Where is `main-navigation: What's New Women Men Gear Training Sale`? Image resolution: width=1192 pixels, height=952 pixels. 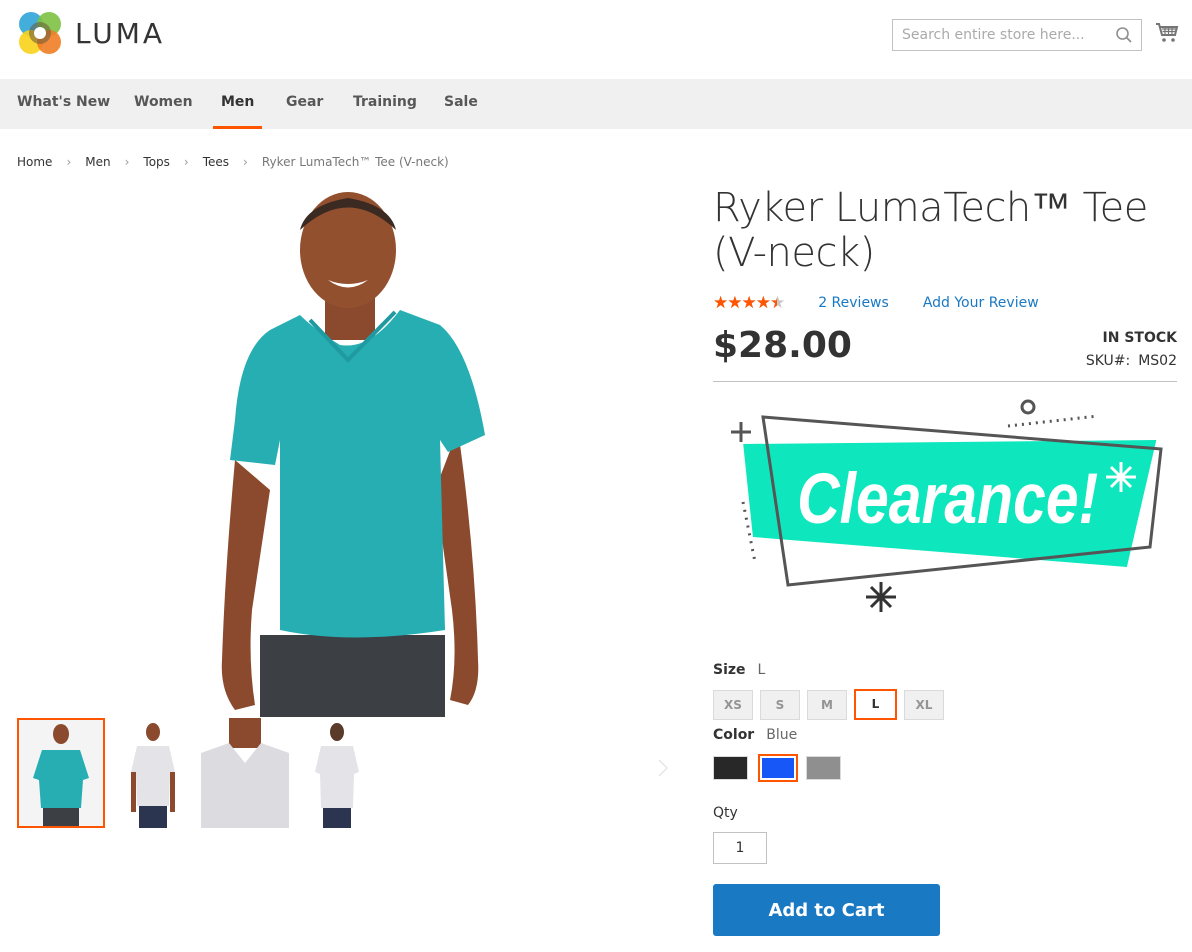
main-navigation: What's New Women Men Gear Training Sale is located at coordinates (596, 104).